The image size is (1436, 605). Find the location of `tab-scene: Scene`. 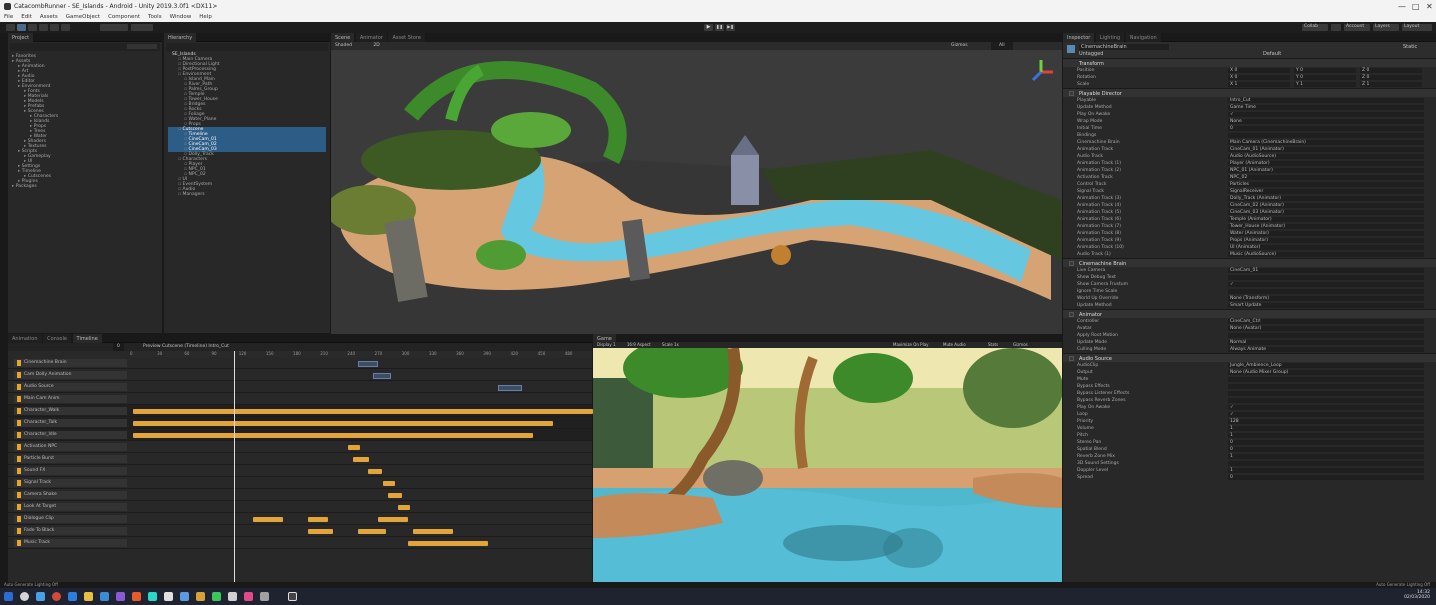

tab-scene: Scene is located at coordinates (343, 37).